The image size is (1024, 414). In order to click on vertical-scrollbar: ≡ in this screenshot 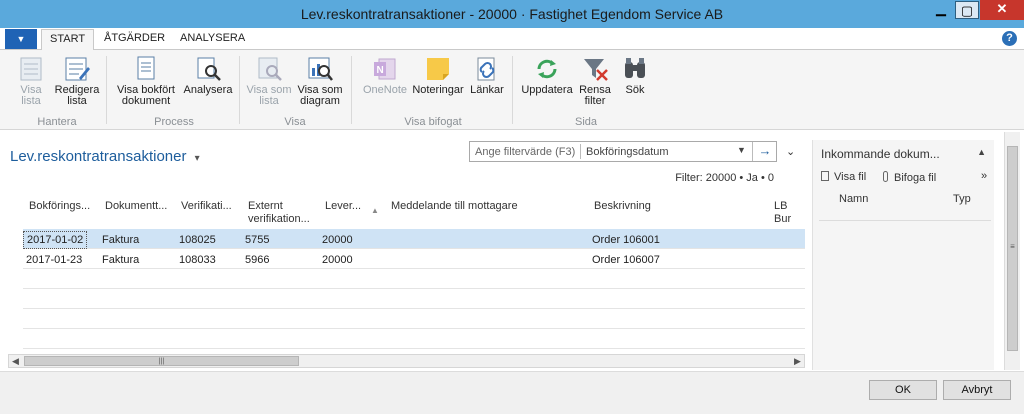, I will do `click(1012, 251)`.